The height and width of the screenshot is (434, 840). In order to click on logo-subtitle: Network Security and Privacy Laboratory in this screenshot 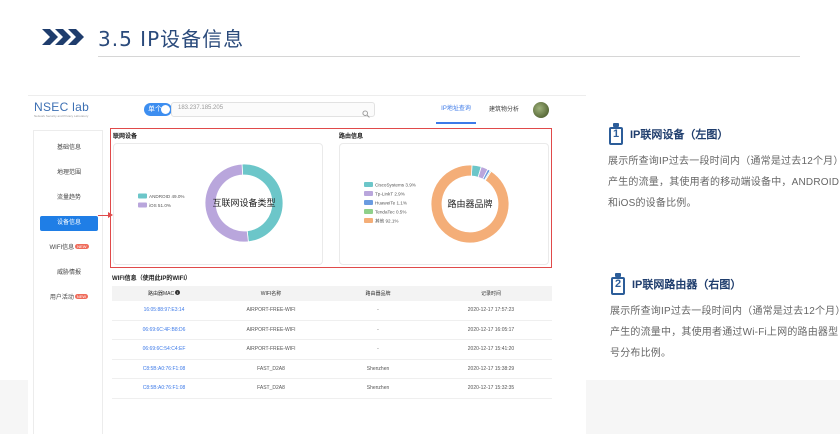, I will do `click(61, 116)`.